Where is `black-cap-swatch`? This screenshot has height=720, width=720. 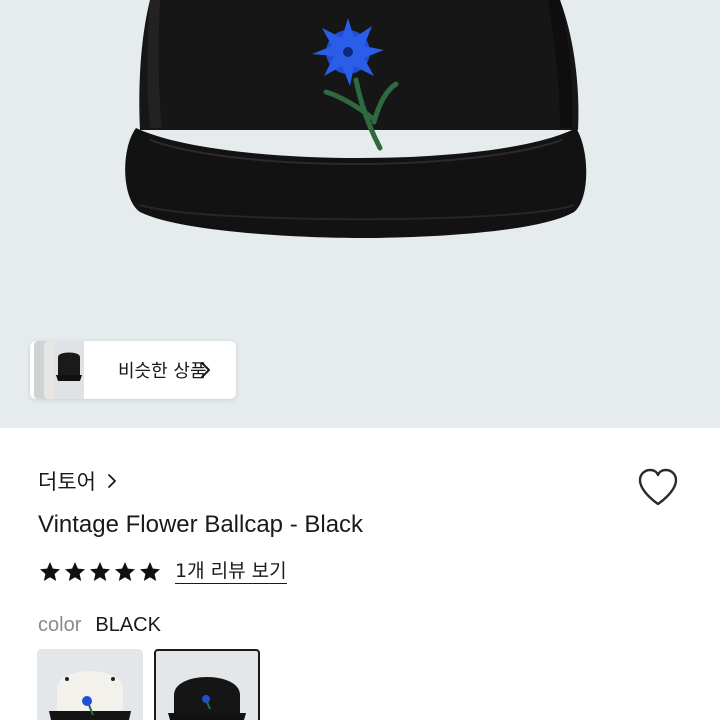 black-cap-swatch is located at coordinates (207, 684).